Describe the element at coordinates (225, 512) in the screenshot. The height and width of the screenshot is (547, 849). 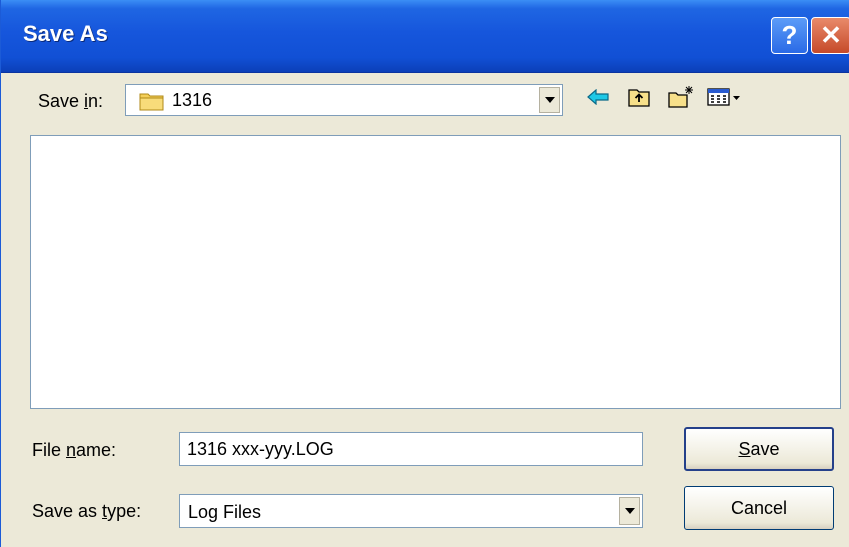
I see `save-as-type-value: Log Files` at that location.